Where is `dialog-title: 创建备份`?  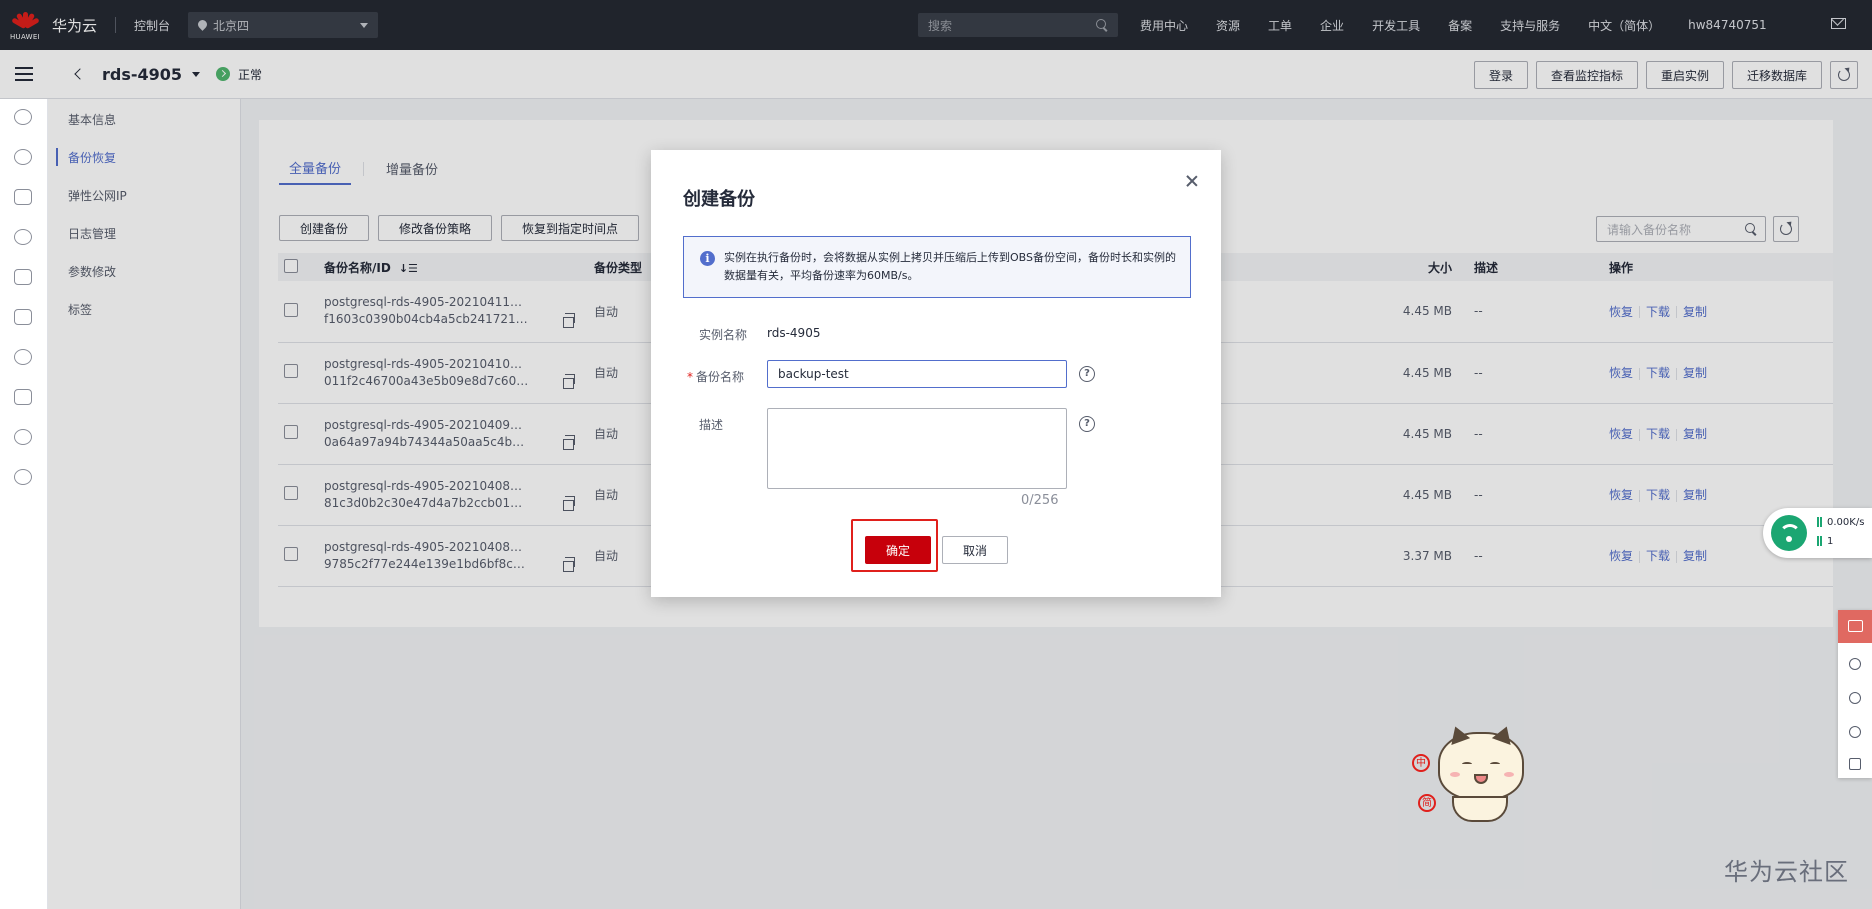
dialog-title: 创建备份 is located at coordinates (719, 199).